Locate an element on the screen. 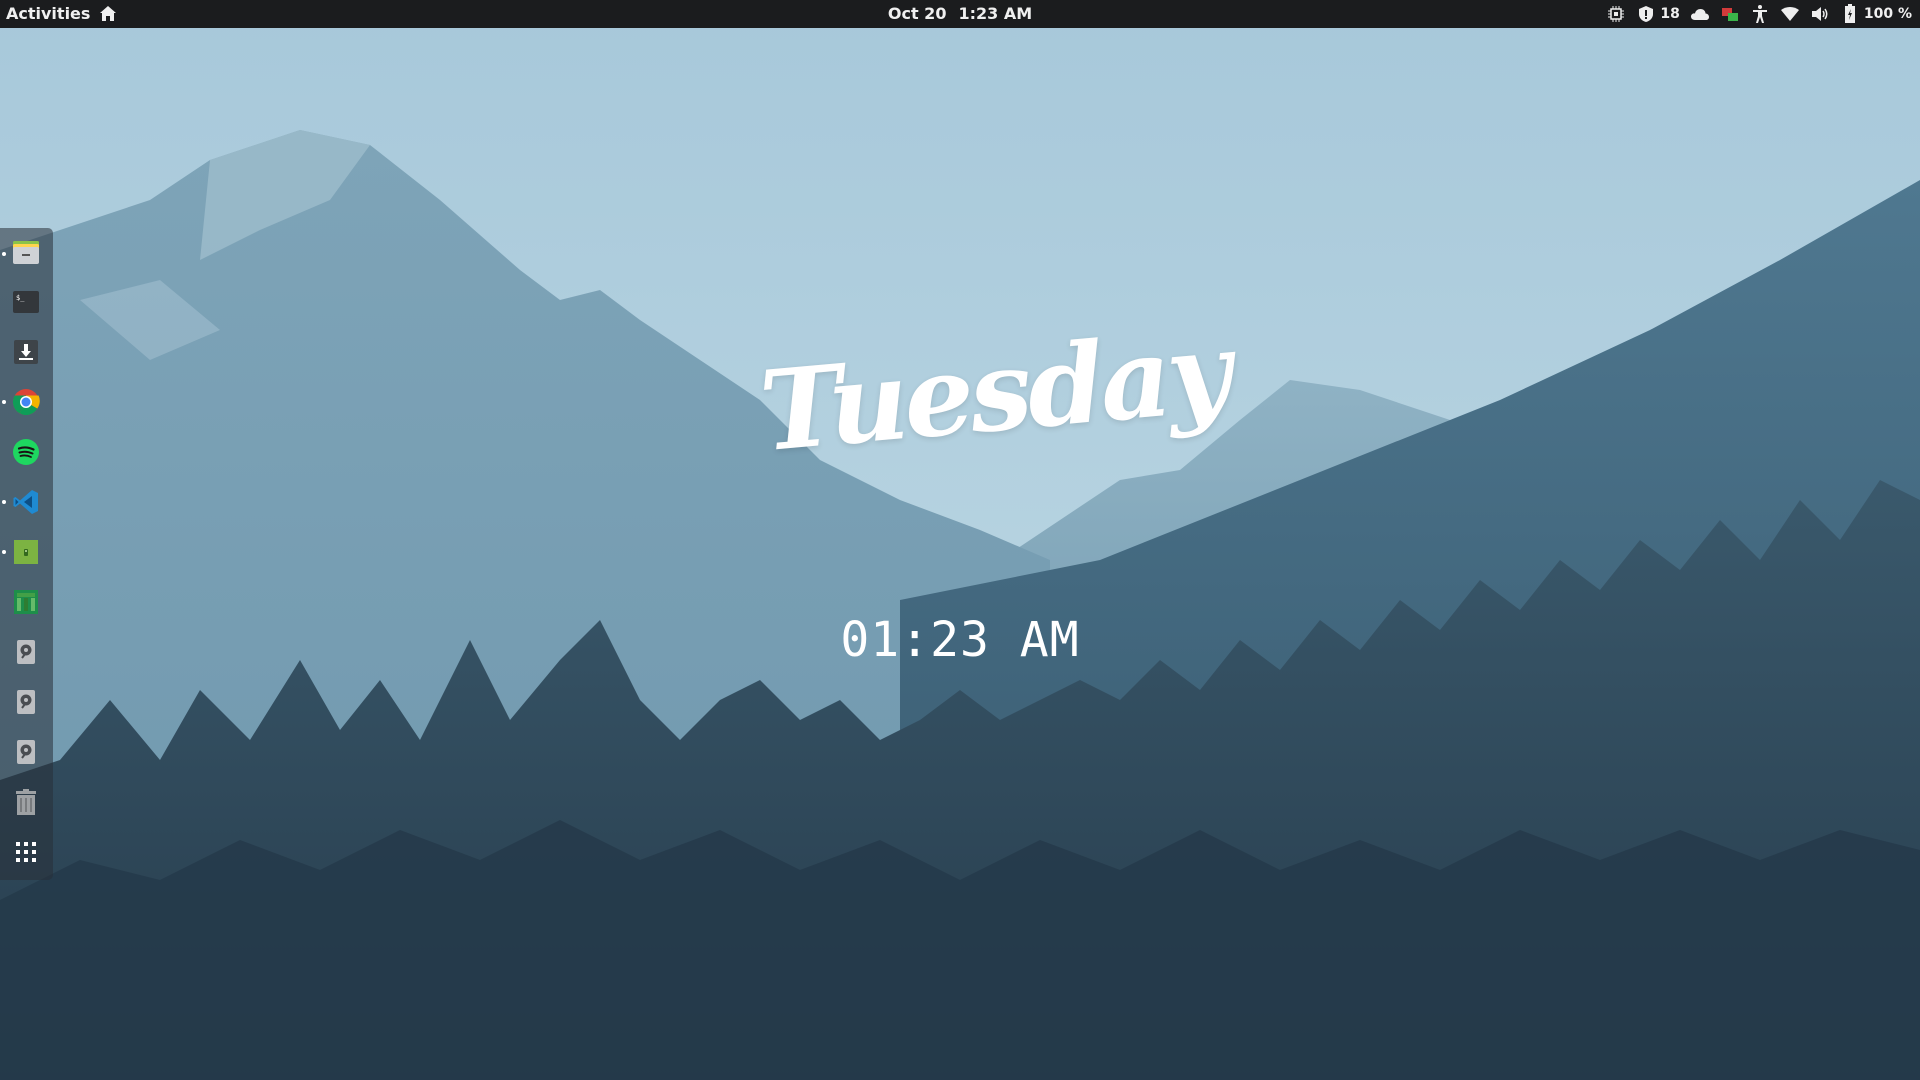 Image resolution: width=1920 pixels, height=1080 pixels. spotify-icon is located at coordinates (26, 452).